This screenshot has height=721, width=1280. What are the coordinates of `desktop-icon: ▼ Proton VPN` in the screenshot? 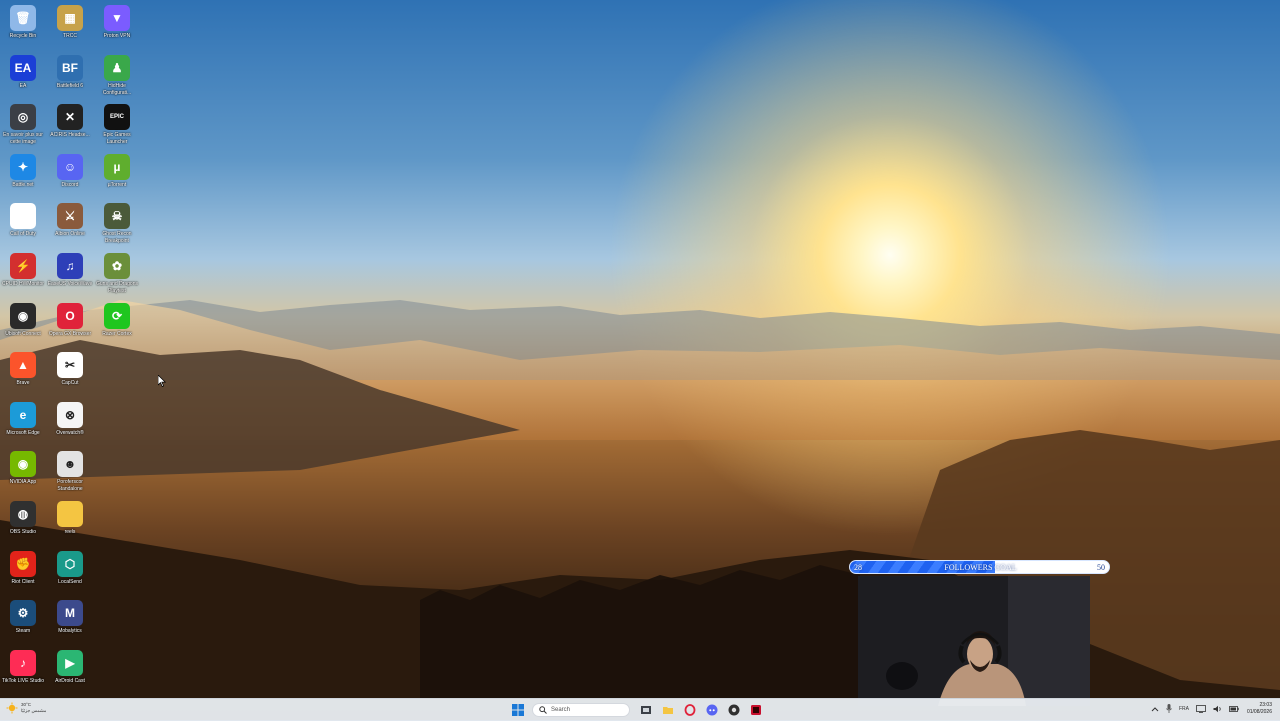 It's located at (117, 22).